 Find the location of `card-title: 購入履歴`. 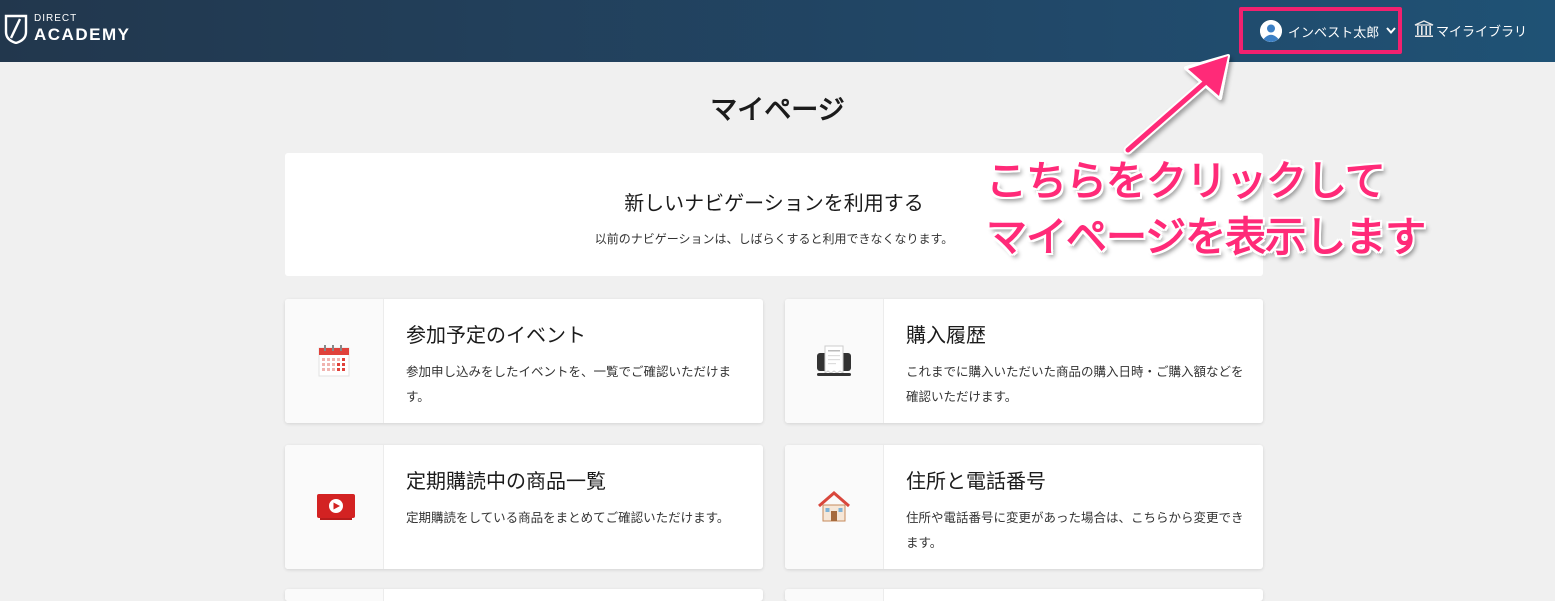

card-title: 購入履歴 is located at coordinates (946, 335).